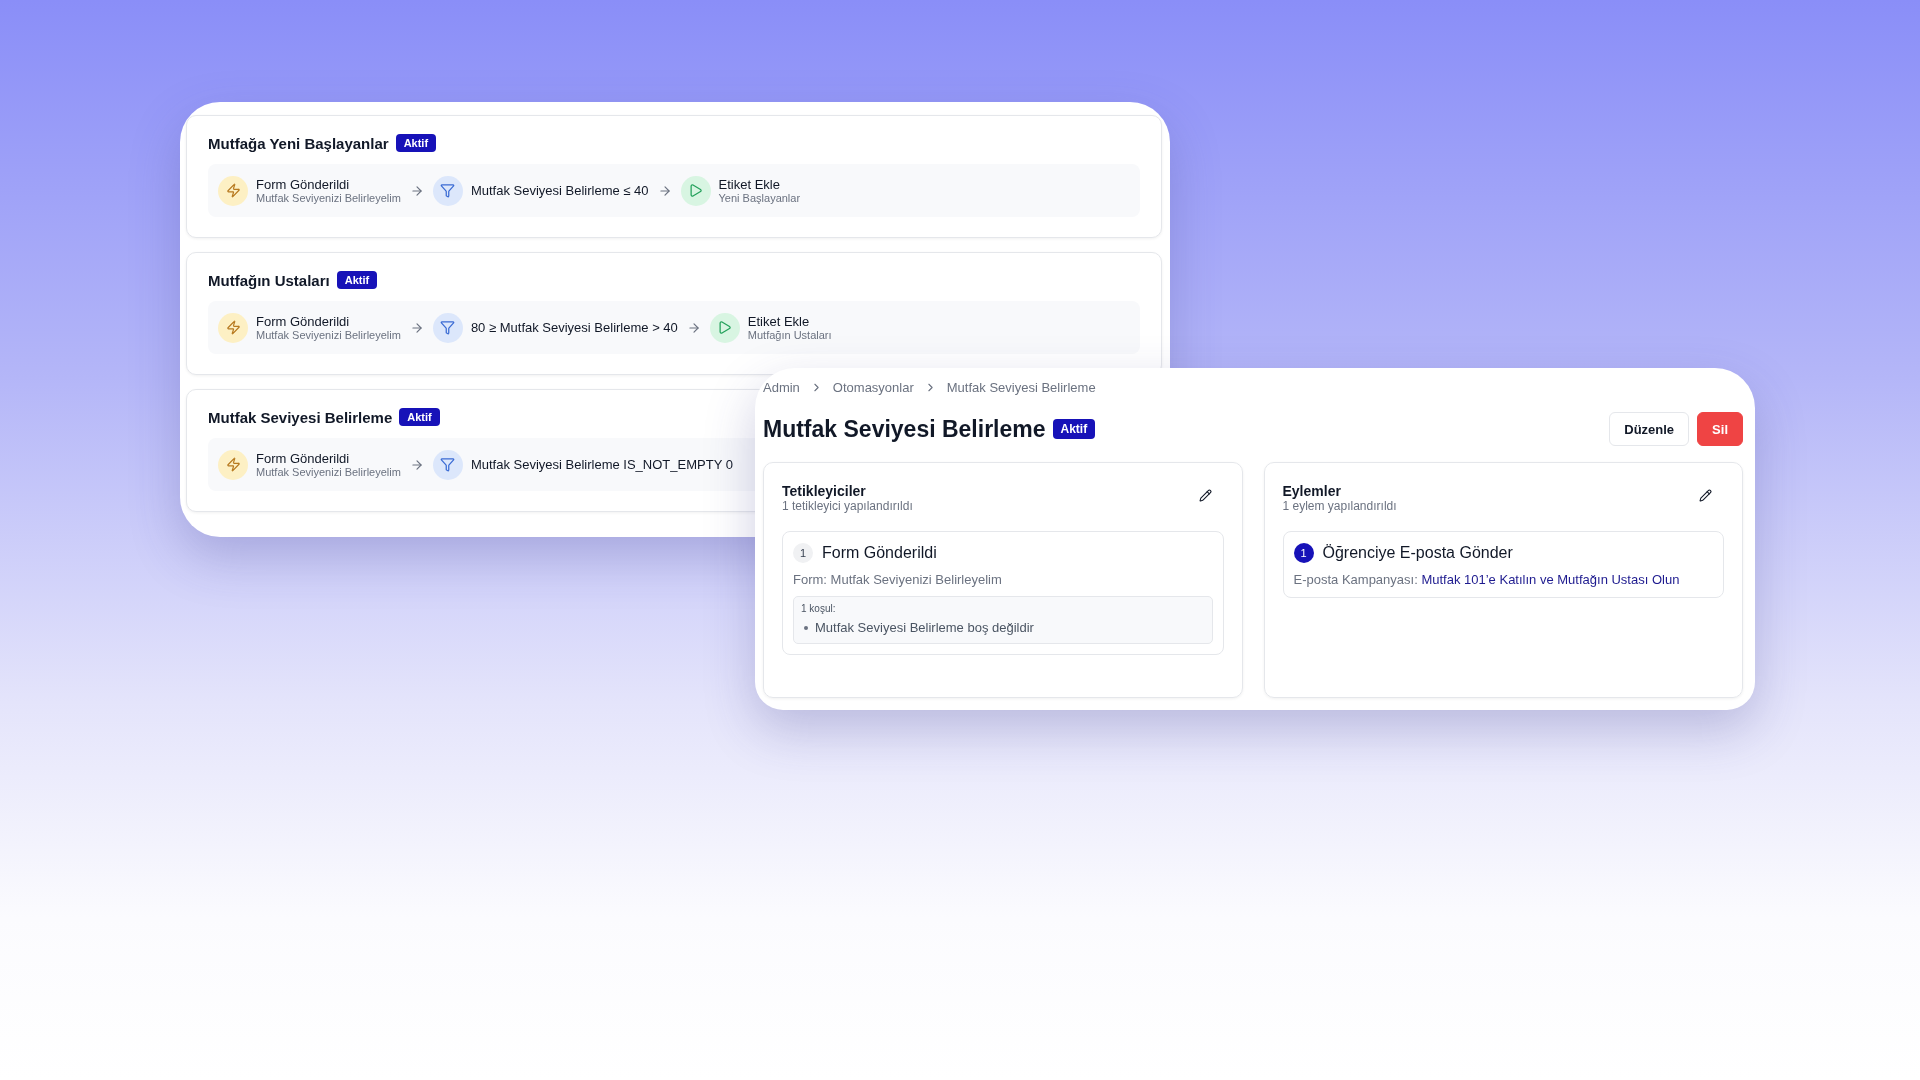 This screenshot has height=1080, width=1920. What do you see at coordinates (574, 327) in the screenshot?
I see `step-label: 80 ≥ Mutfak Seviyesi Belirleme > 40` at bounding box center [574, 327].